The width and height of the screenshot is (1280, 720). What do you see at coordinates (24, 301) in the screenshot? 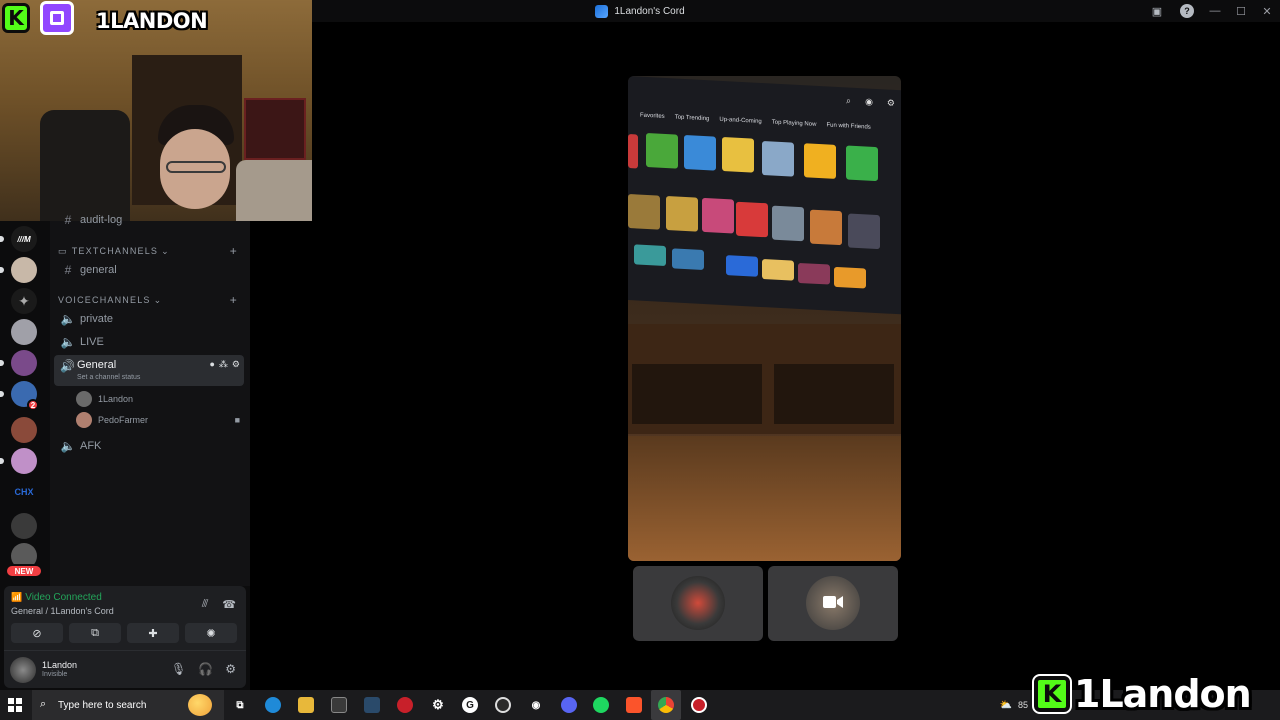
I see `server-icon: ✦` at bounding box center [24, 301].